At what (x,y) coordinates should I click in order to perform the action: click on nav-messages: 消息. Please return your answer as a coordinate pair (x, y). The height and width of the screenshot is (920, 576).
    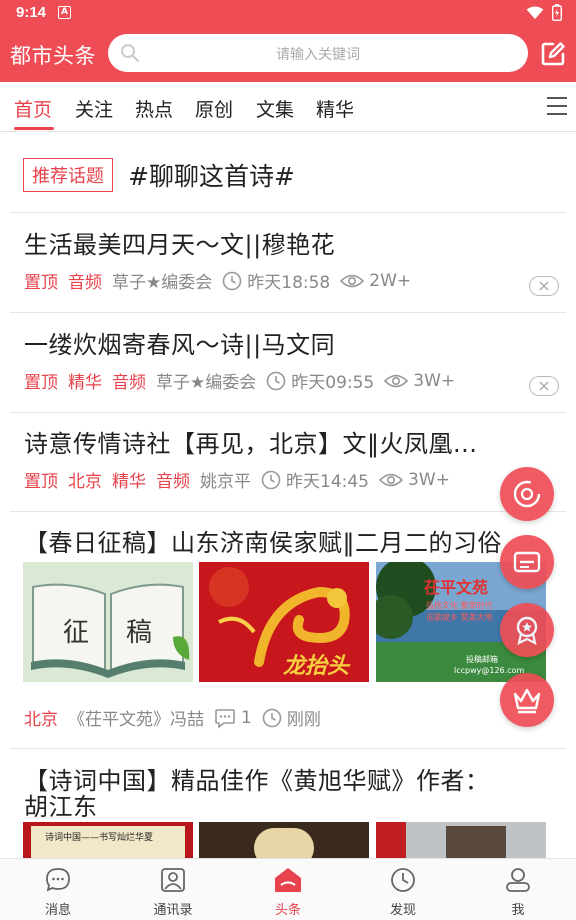
    Looking at the image, I should click on (58, 892).